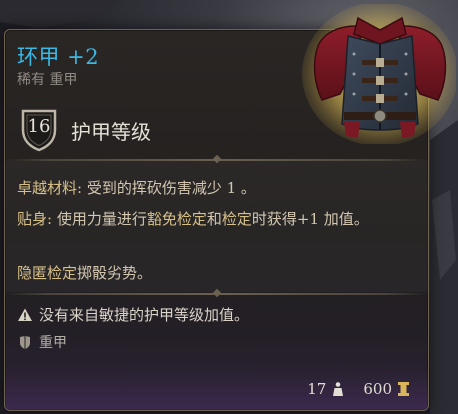 This screenshot has height=414, width=458. Describe the element at coordinates (111, 131) in the screenshot. I see `armour-class-label: 护甲等级` at that location.